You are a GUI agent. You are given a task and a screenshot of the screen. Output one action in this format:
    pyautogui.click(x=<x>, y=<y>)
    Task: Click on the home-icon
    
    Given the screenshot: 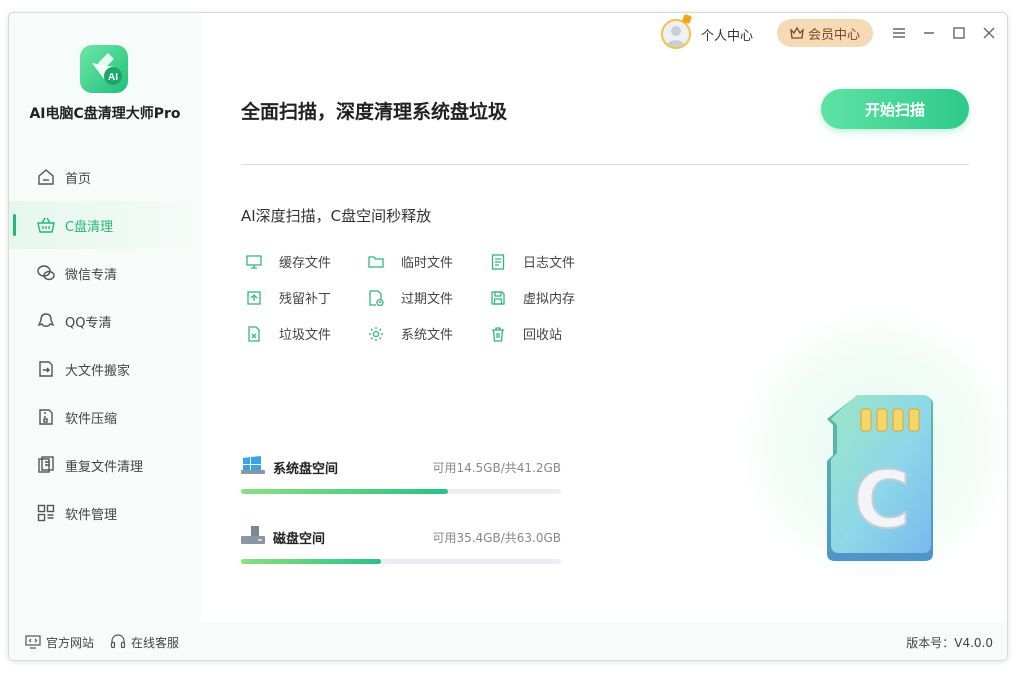 What is the action you would take?
    pyautogui.click(x=46, y=177)
    